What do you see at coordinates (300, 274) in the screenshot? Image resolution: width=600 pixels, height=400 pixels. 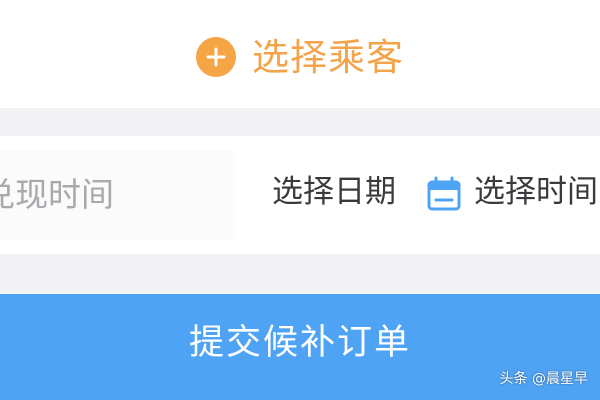 I see `section-divider-bottom` at bounding box center [300, 274].